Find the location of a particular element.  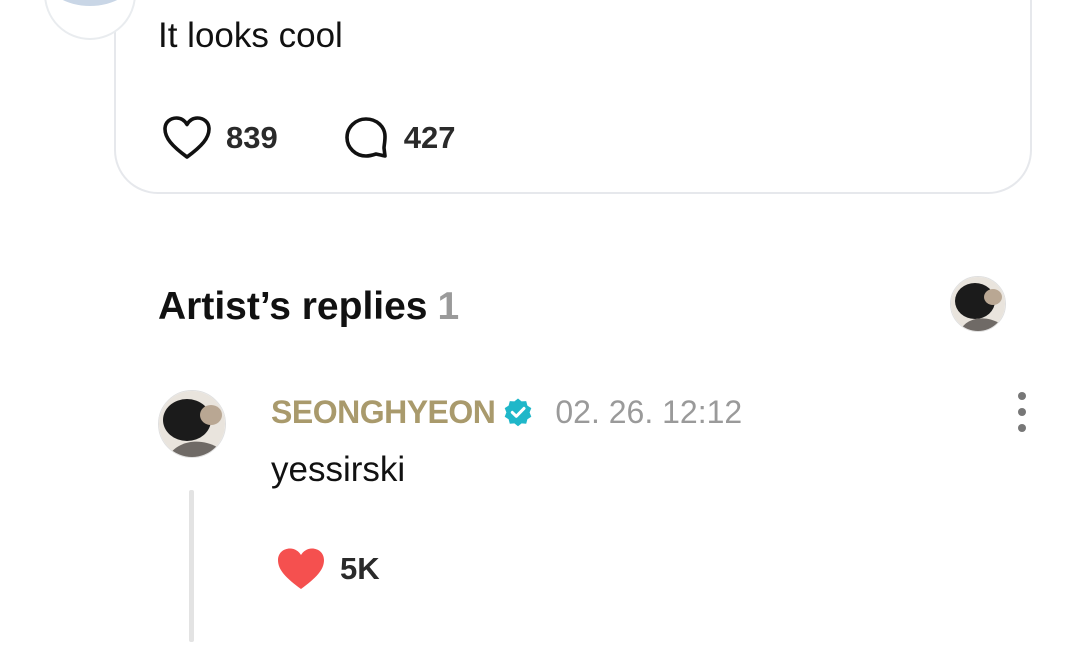

more-vertical-icon is located at coordinates (1022, 412).